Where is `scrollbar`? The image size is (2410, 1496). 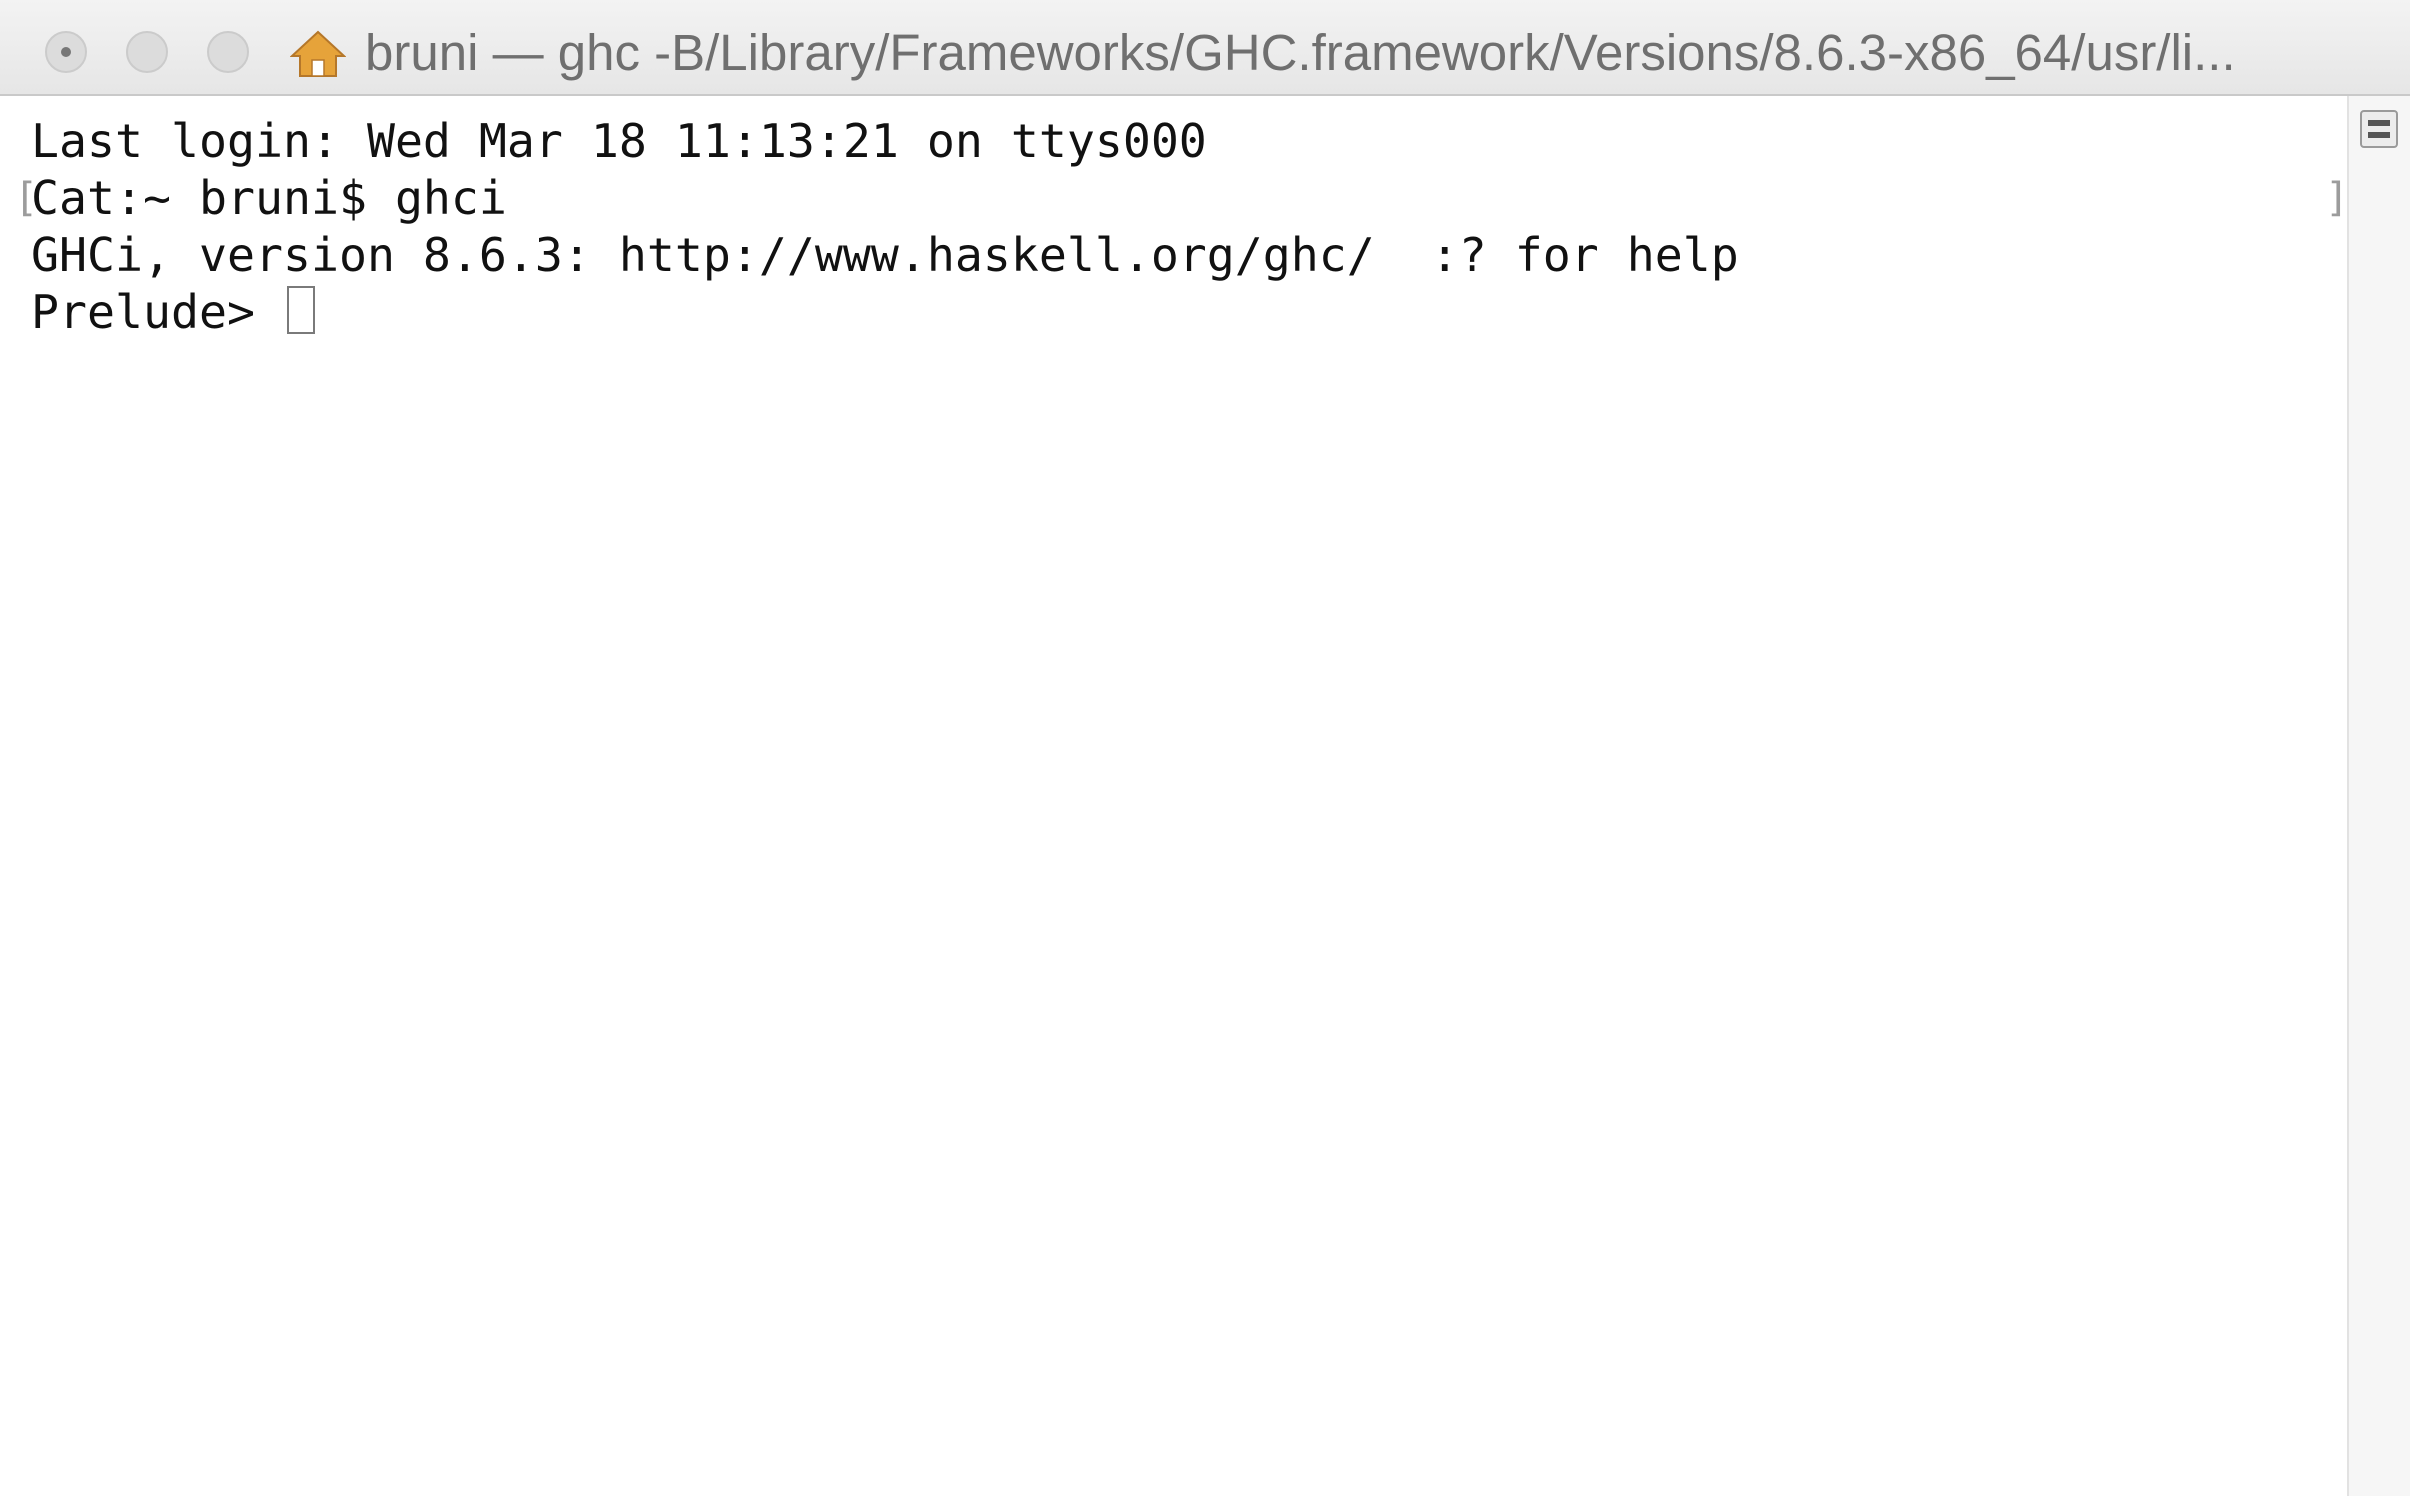
scrollbar is located at coordinates (2378, 796).